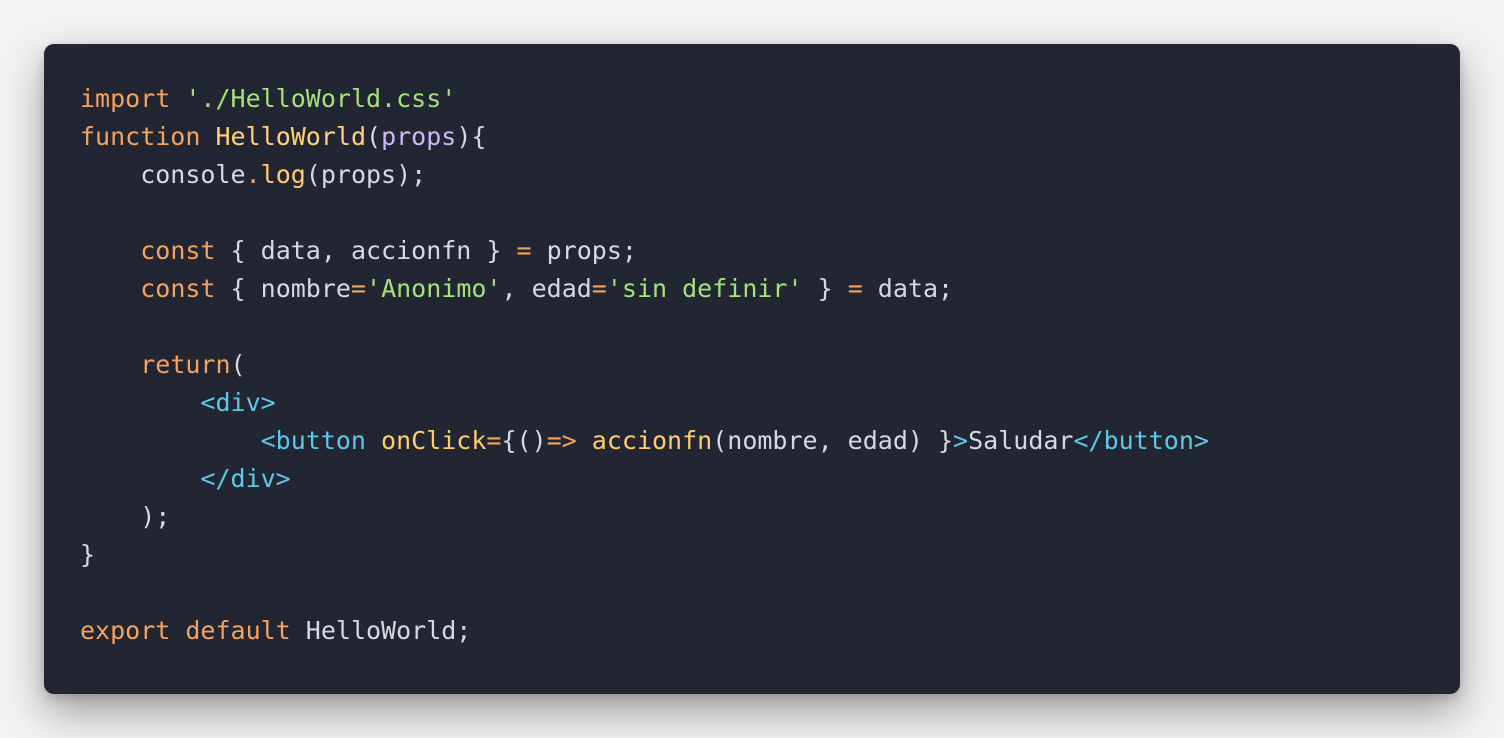  What do you see at coordinates (770, 517) in the screenshot?
I see `code-line: );` at bounding box center [770, 517].